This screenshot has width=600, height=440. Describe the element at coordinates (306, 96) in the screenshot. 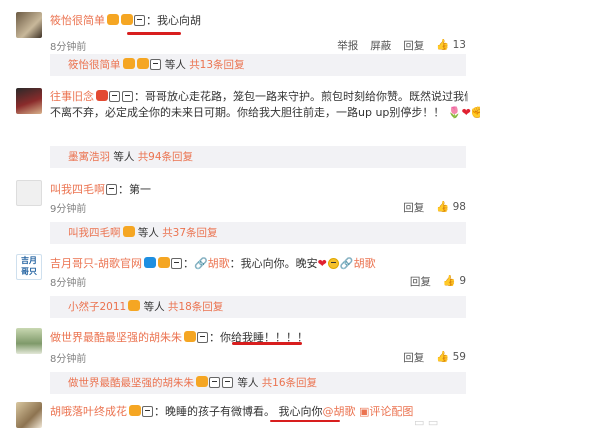

I see `comment-text-line1: 哥哥放心走花路，笼包一路来守护。煎包时刻给你赞。既然说过我们` at that location.